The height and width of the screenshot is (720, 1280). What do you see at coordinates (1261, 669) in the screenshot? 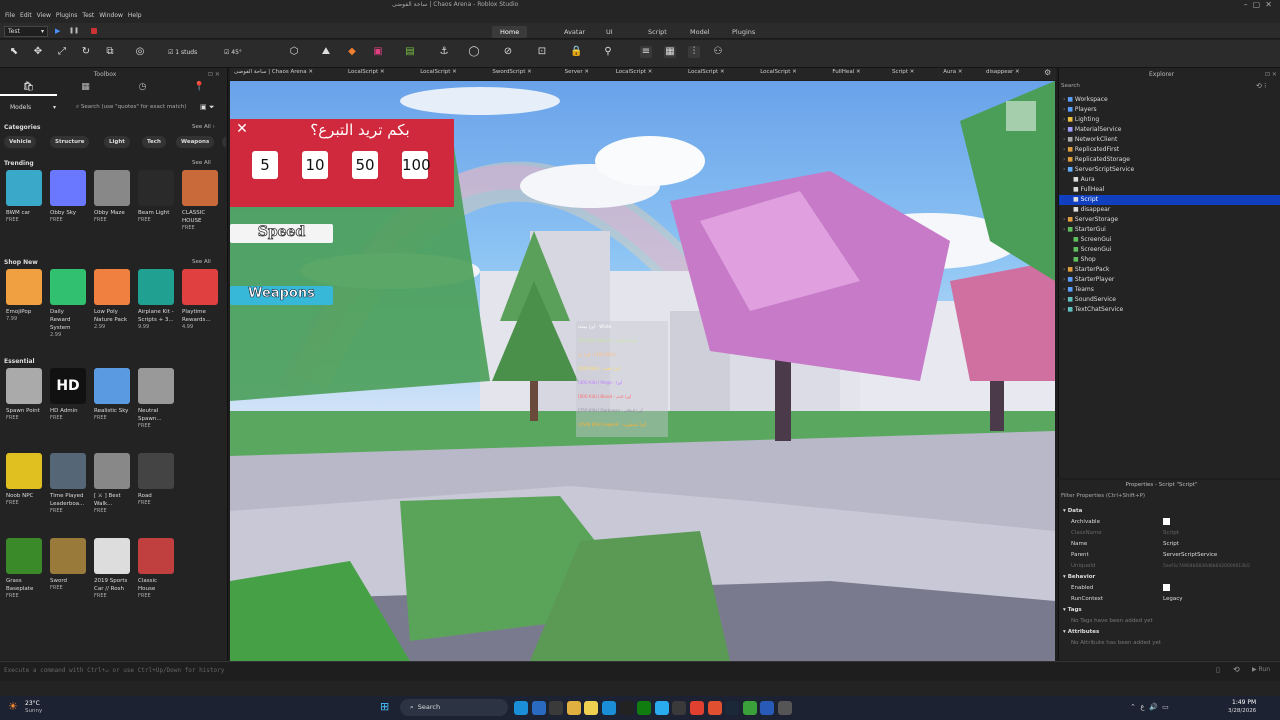
I see `run-button: ▶ Run` at bounding box center [1261, 669].